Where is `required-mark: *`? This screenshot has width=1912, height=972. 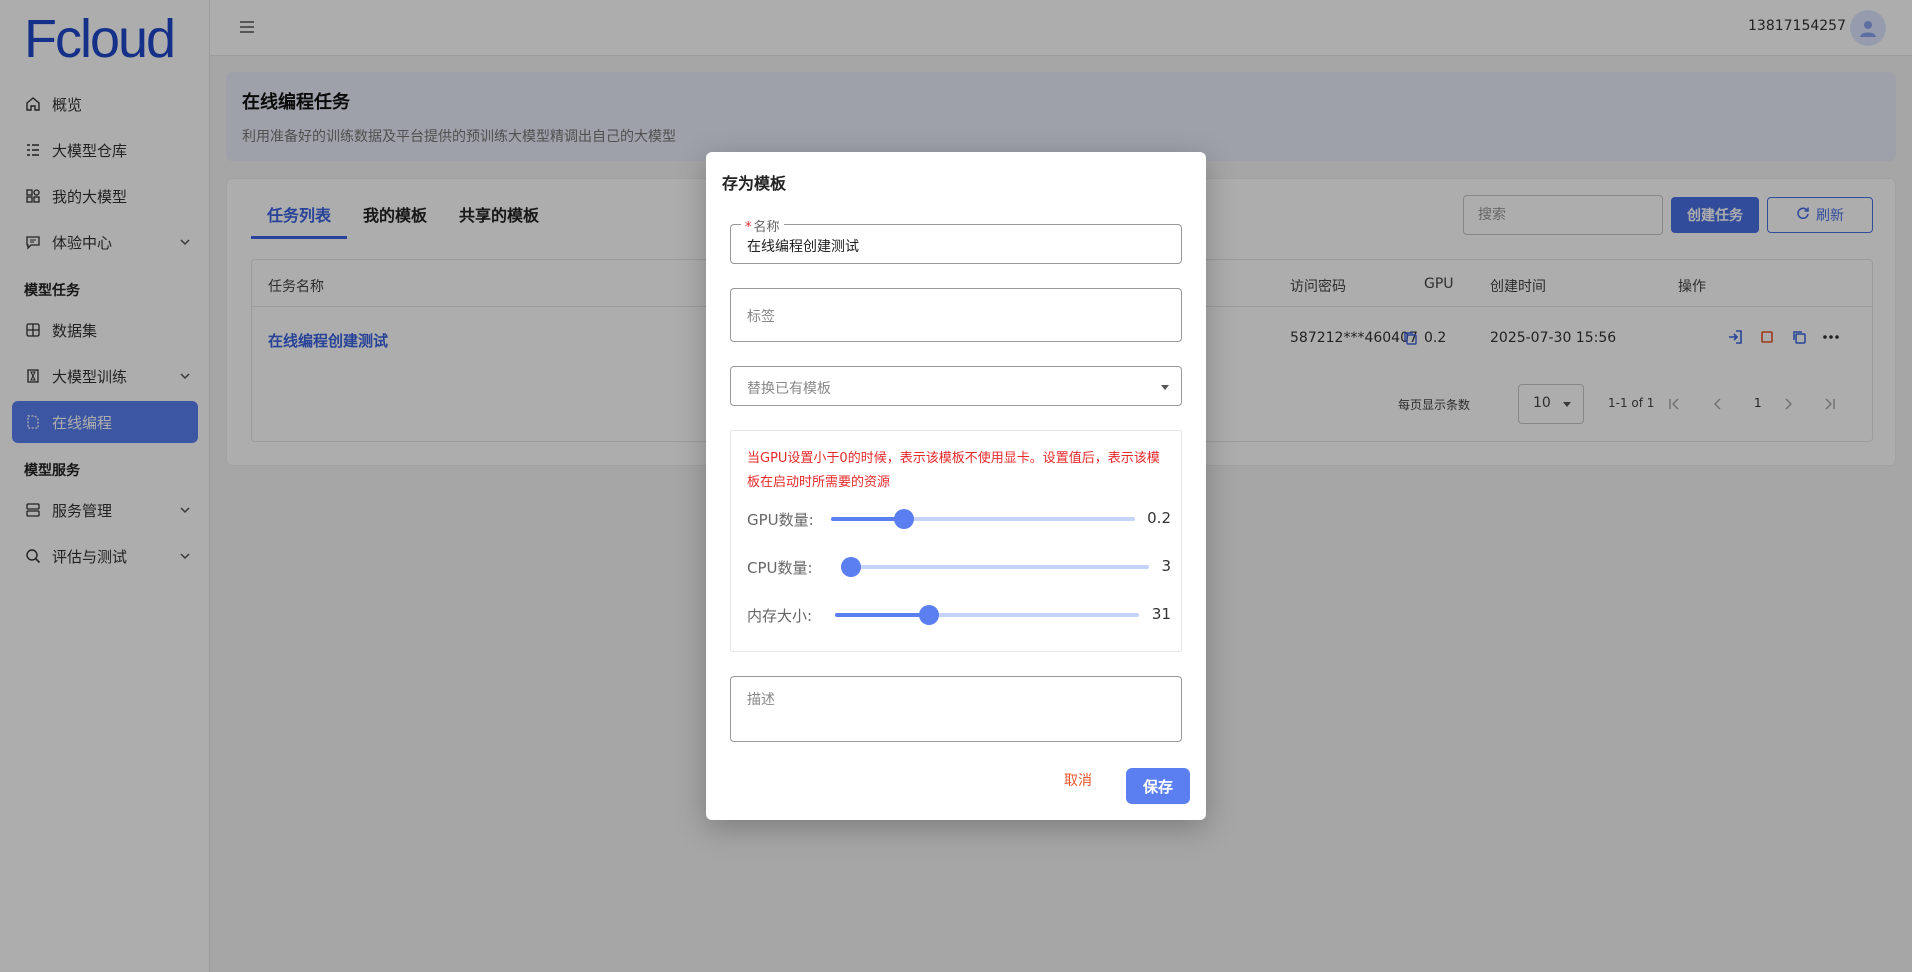 required-mark: * is located at coordinates (748, 227).